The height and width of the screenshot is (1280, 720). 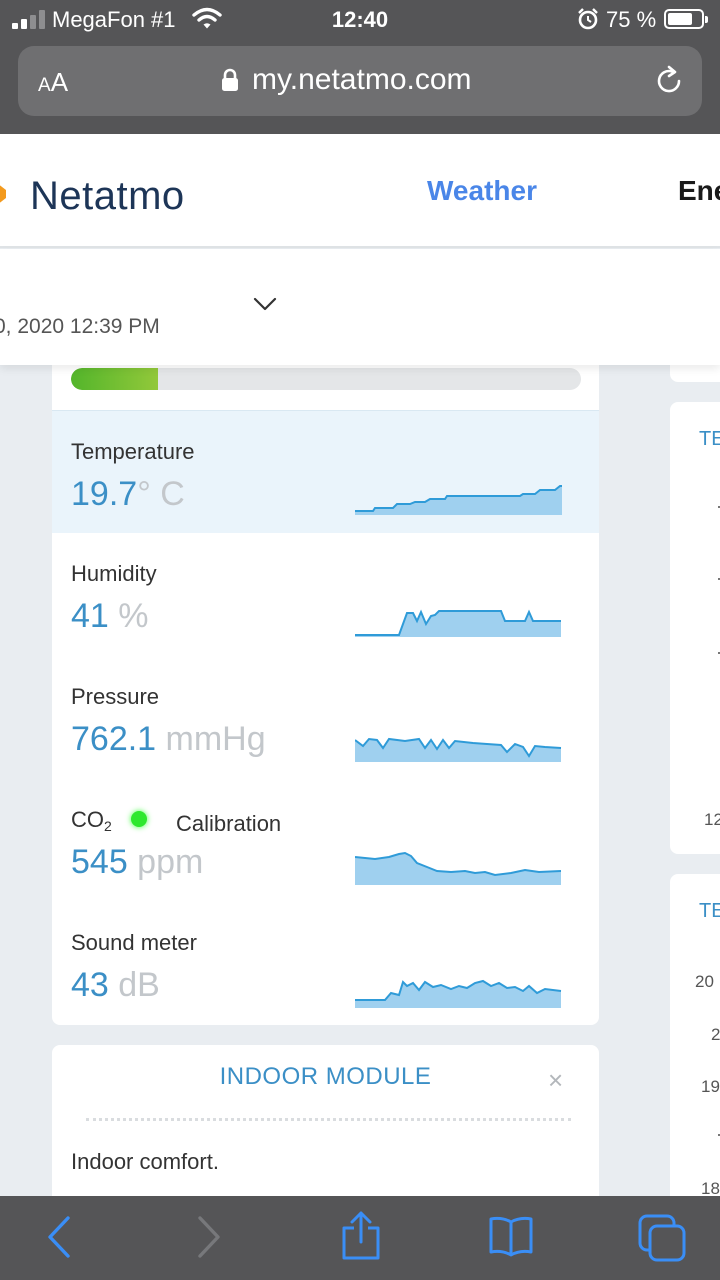 What do you see at coordinates (328, 1119) in the screenshot?
I see `divider` at bounding box center [328, 1119].